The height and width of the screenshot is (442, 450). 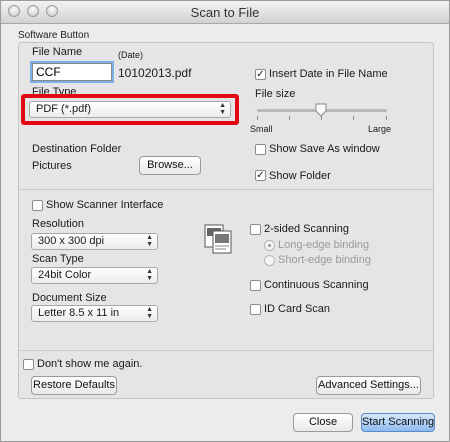 I want to click on date-value: 10102013.pdf, so click(x=155, y=73).